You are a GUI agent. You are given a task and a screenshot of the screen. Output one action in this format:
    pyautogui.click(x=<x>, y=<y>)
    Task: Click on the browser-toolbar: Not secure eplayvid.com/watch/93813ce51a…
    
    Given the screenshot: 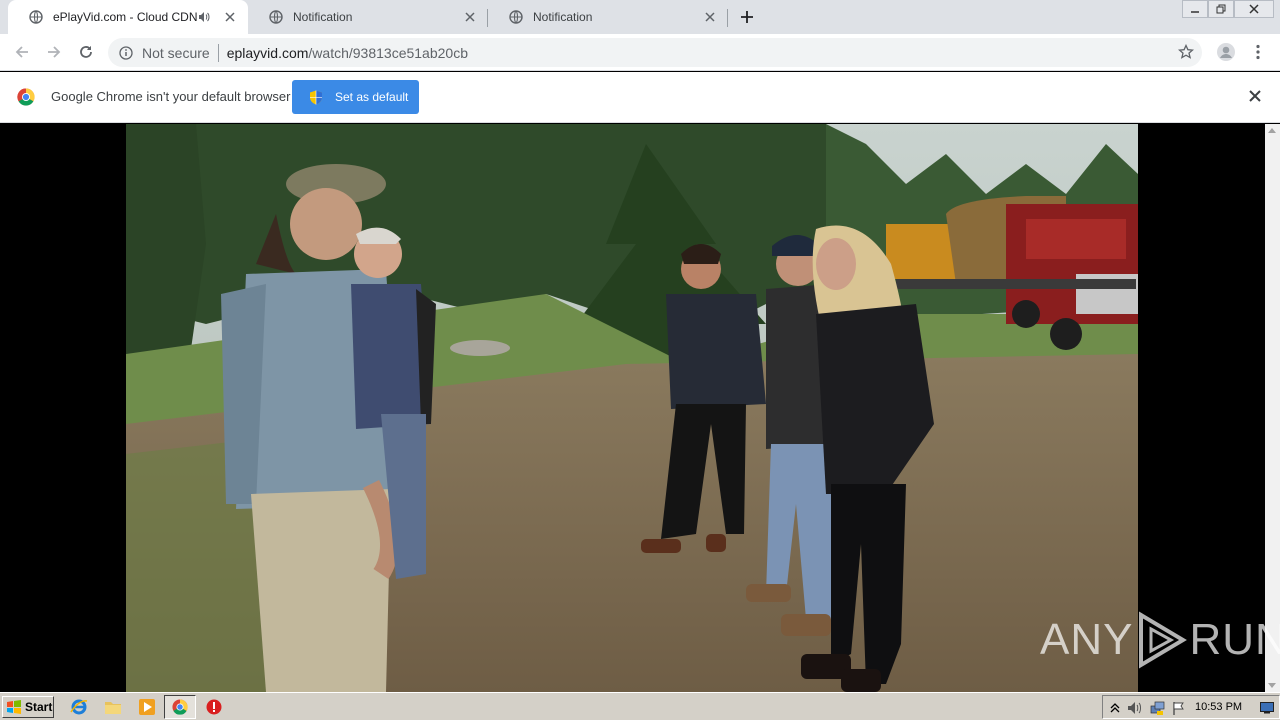 What is the action you would take?
    pyautogui.click(x=640, y=52)
    